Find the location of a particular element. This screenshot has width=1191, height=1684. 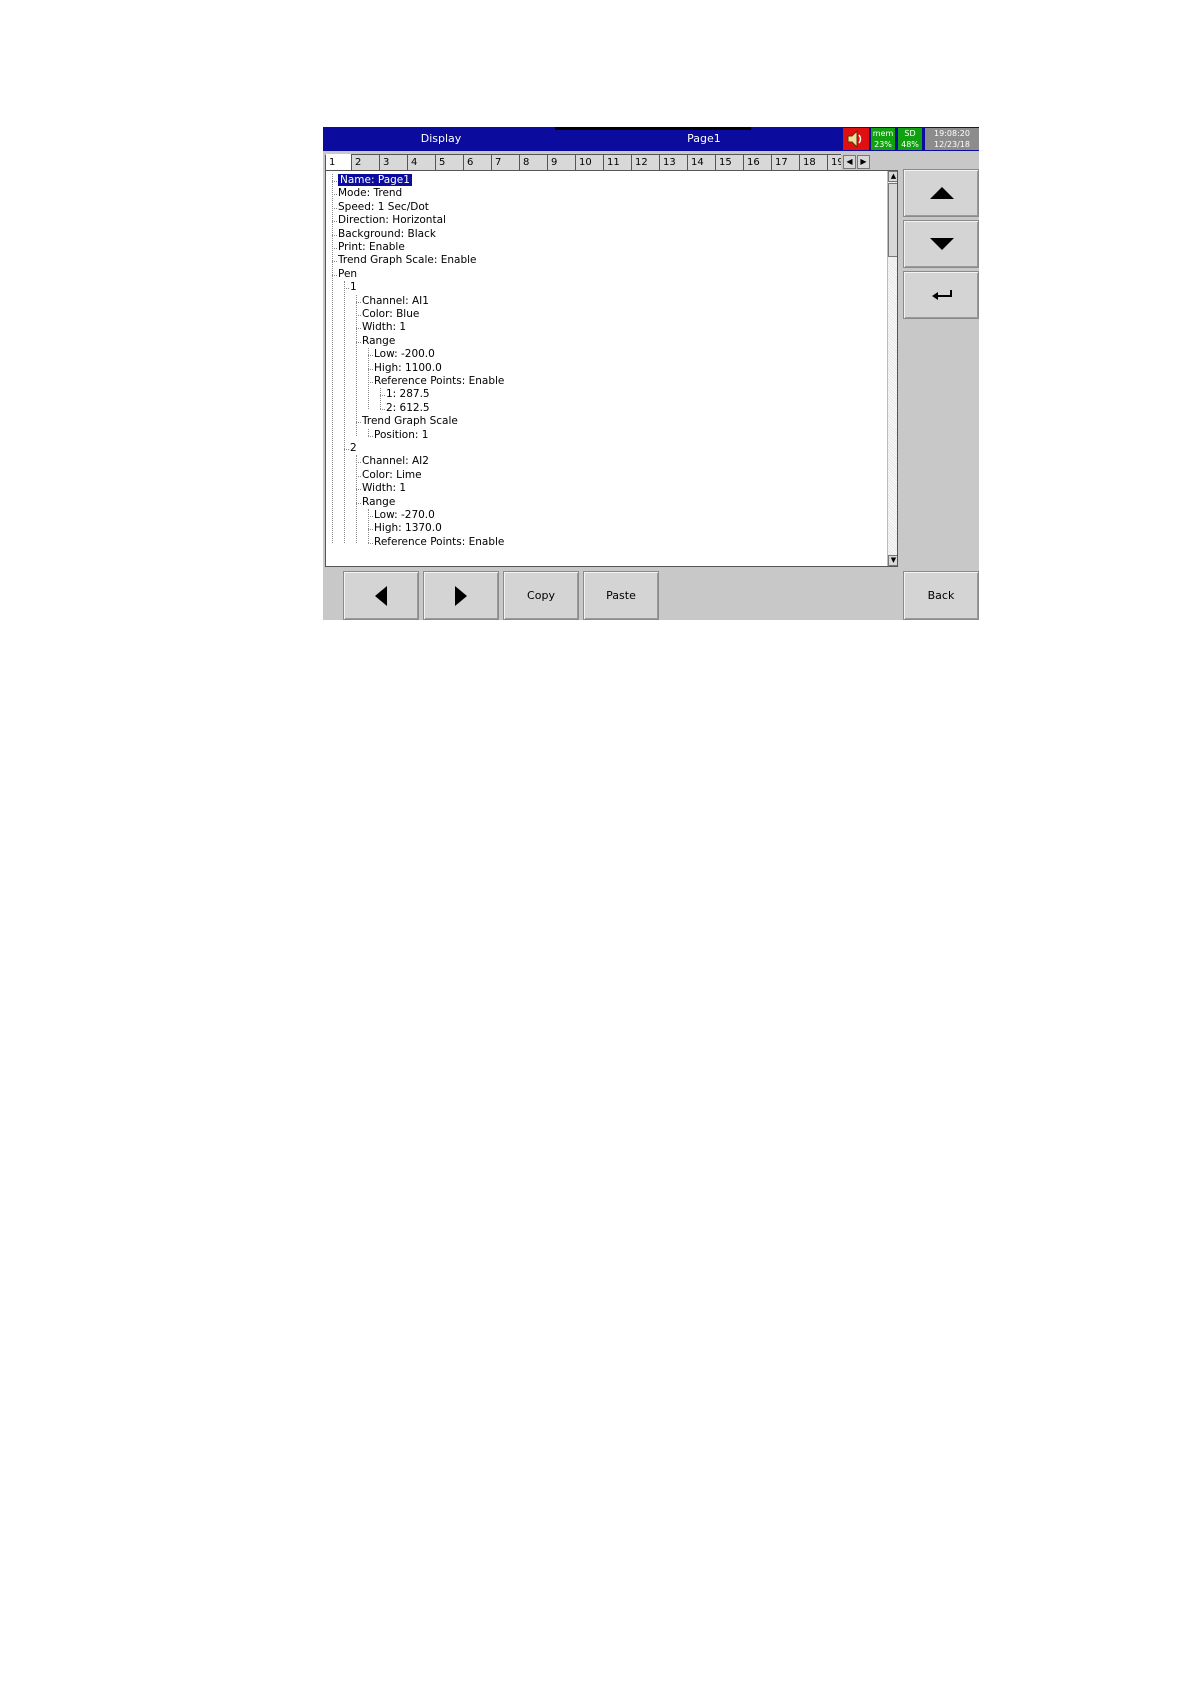

tree-node: Trend Graph Scale: Enable is located at coordinates (407, 260).